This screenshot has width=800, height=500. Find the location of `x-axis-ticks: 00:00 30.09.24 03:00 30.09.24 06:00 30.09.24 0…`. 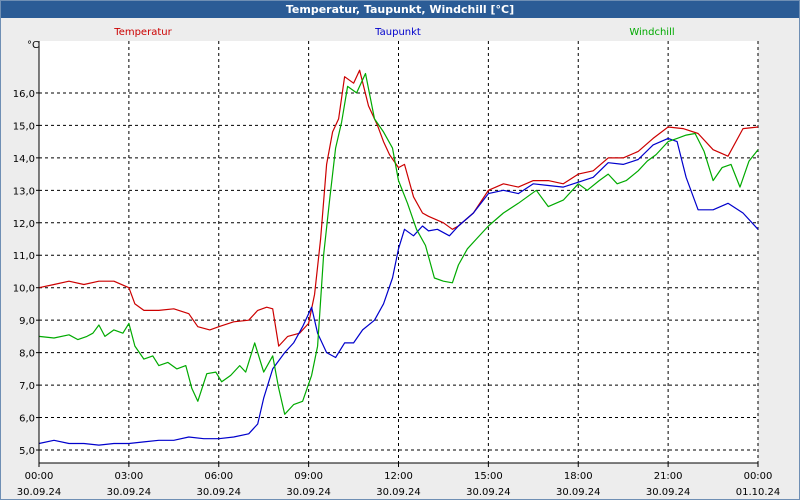

x-axis-ticks: 00:00 30.09.24 03:00 30.09.24 06:00 30.09.24 0… is located at coordinates (399, 480).